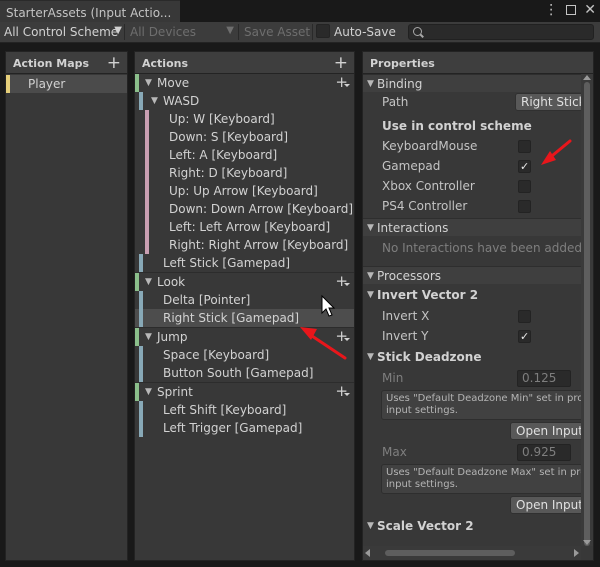 The height and width of the screenshot is (567, 600). Describe the element at coordinates (244, 137) in the screenshot. I see `composite-part-item: Down: S [Keyboard]` at that location.